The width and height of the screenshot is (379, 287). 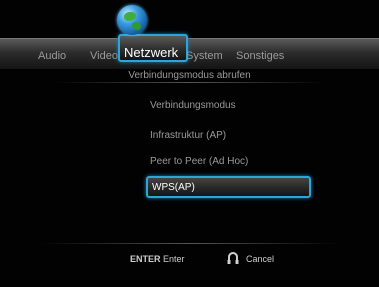 I want to click on option-peer-to-peer: Peer to Peer (Ad Hoc), so click(x=199, y=161).